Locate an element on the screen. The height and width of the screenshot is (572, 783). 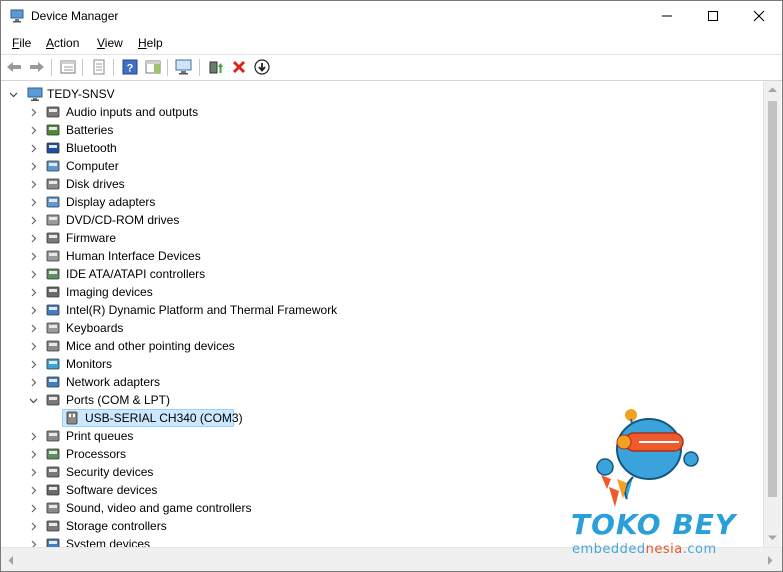
scroll-up-icon is located at coordinates (772, 90).